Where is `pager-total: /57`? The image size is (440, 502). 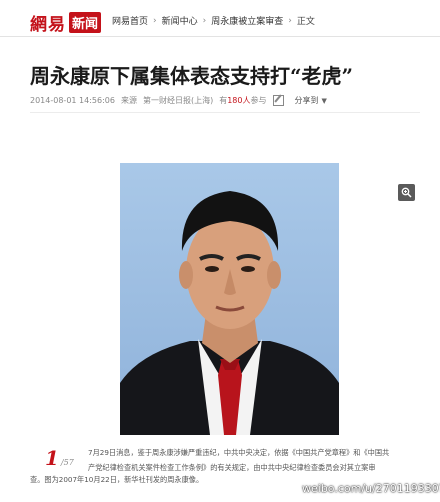
pager-total: /57 is located at coordinates (67, 462).